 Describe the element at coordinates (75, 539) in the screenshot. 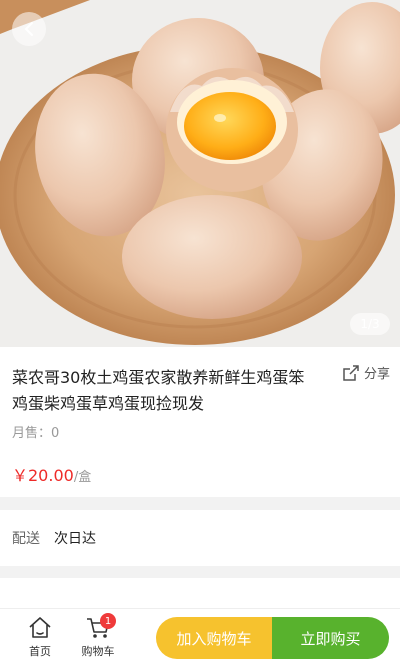

I see `delivery-value: 次日达` at that location.